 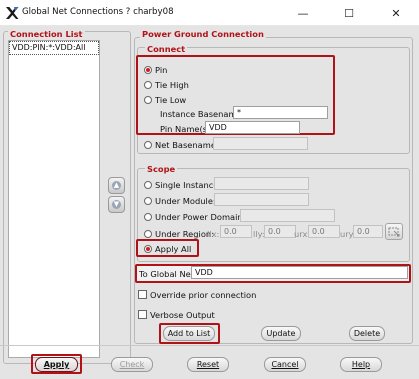 What do you see at coordinates (161, 70) in the screenshot?
I see `label-pin: Pin` at bounding box center [161, 70].